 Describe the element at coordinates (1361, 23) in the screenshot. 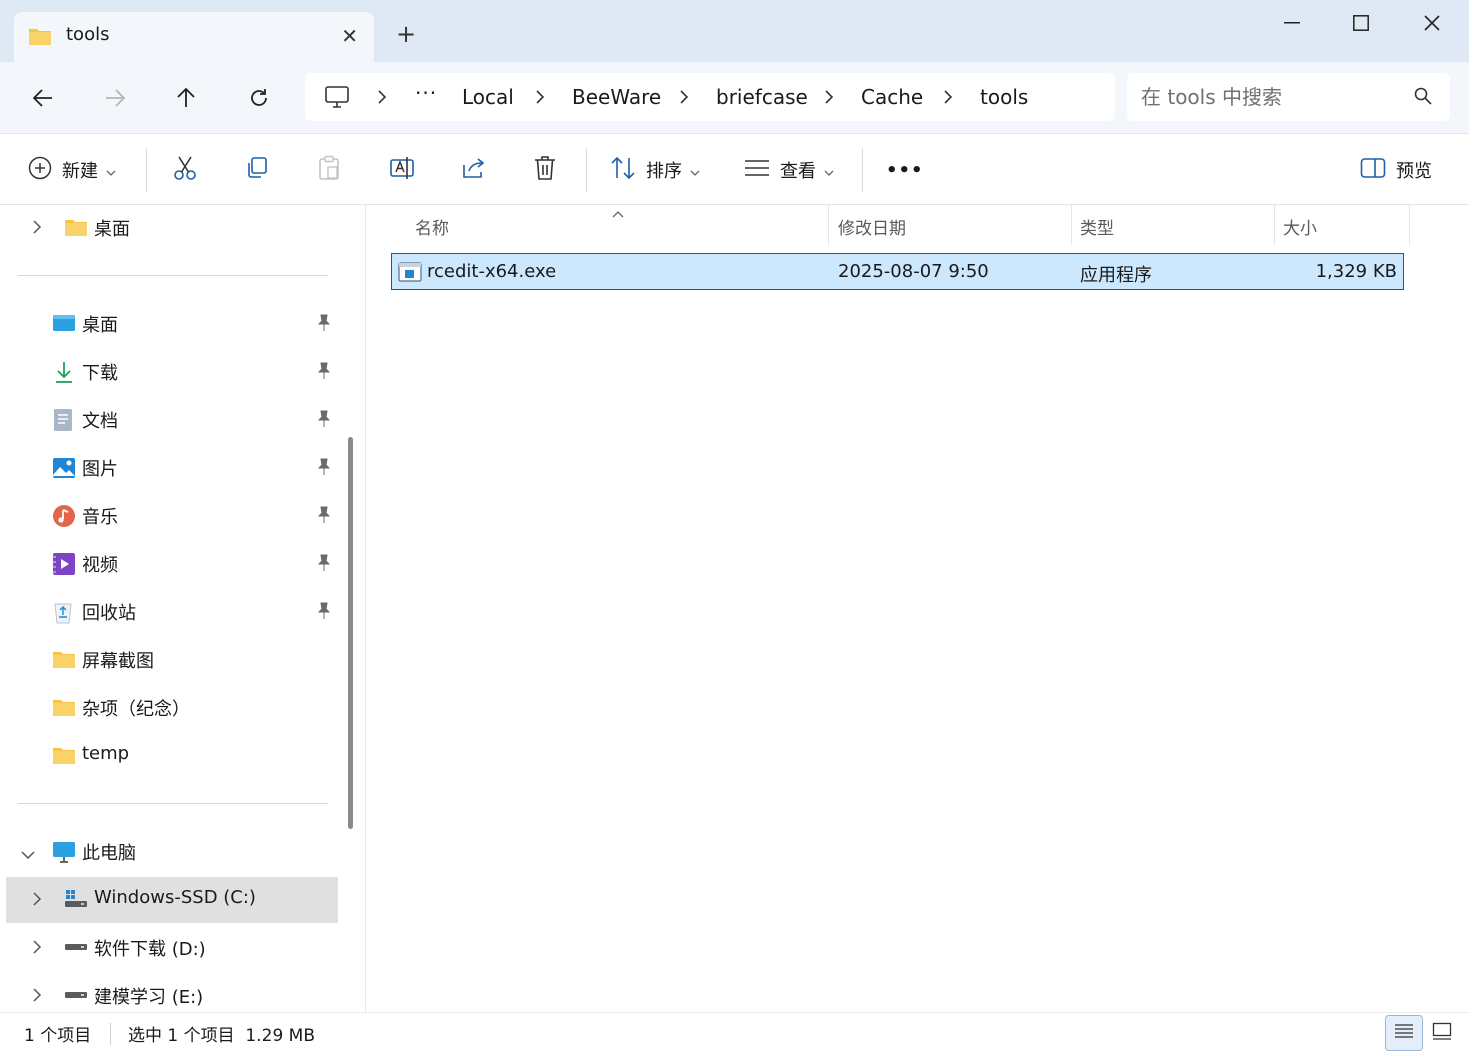

I see `maximize-button` at that location.